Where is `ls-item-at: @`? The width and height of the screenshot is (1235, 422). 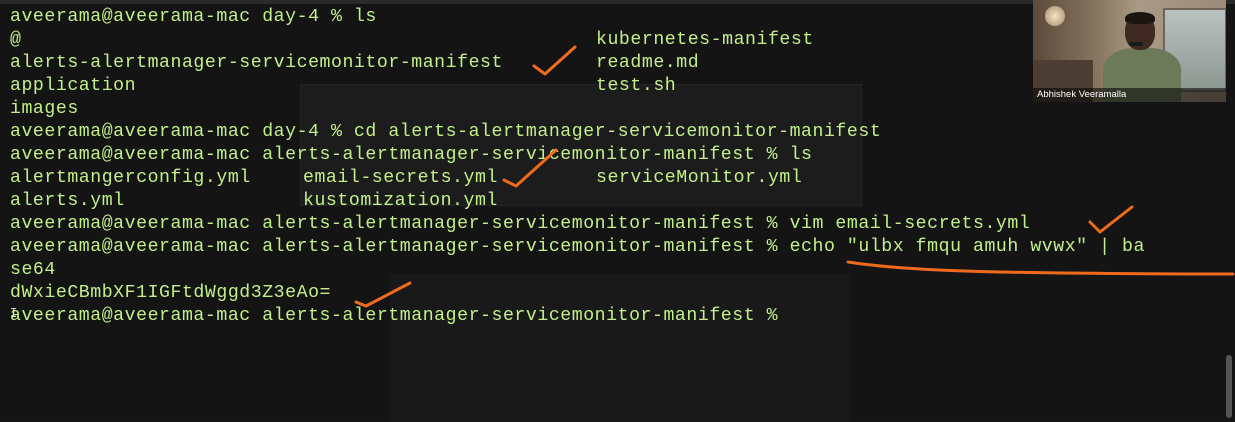
ls-item-at: @ is located at coordinates (16, 40).